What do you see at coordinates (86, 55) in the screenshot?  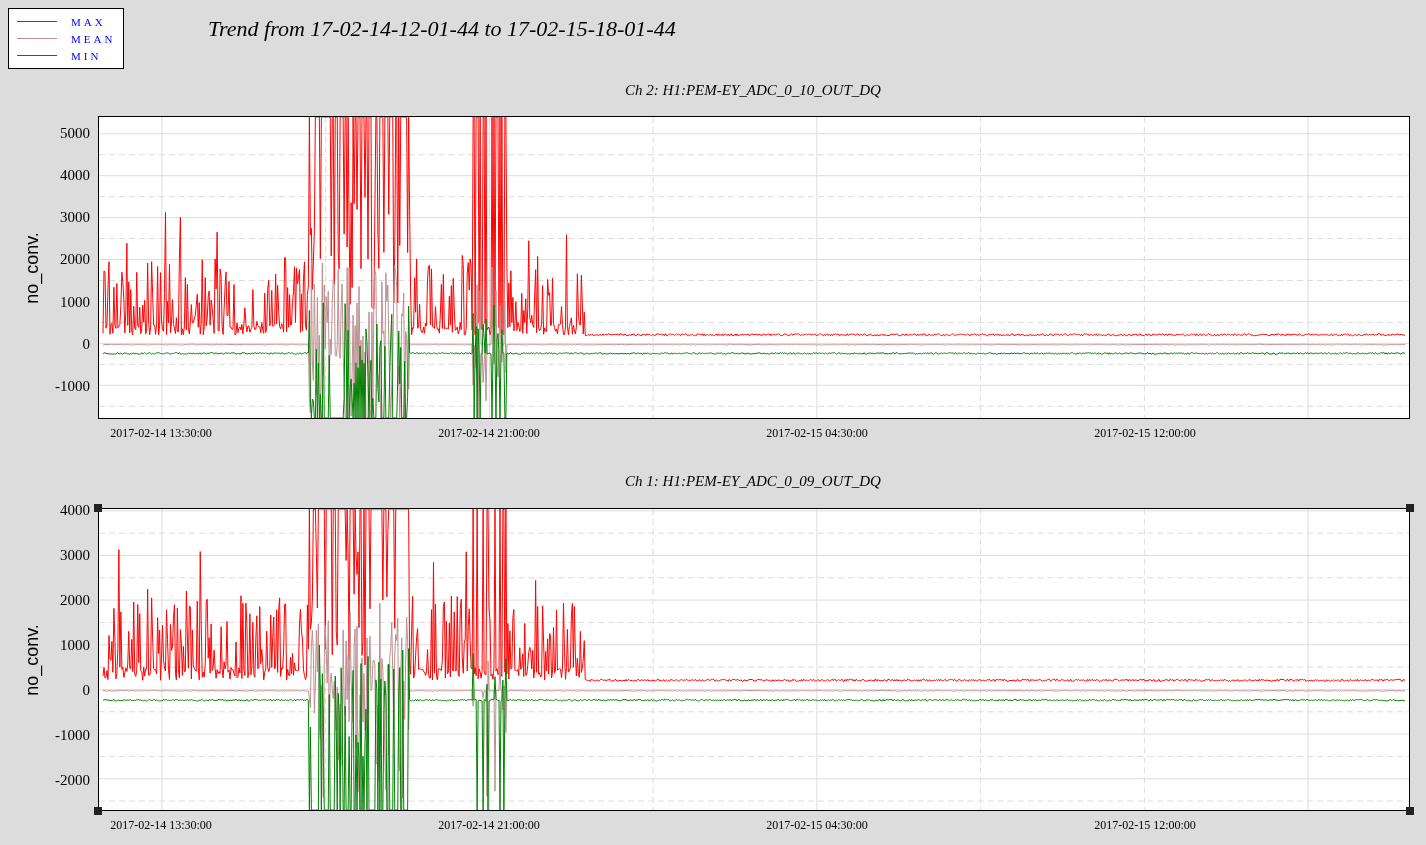 I see `legend-label: MIN` at bounding box center [86, 55].